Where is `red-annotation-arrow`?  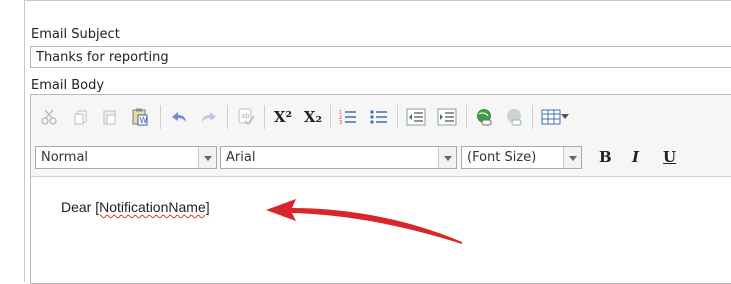 red-annotation-arrow is located at coordinates (364, 221).